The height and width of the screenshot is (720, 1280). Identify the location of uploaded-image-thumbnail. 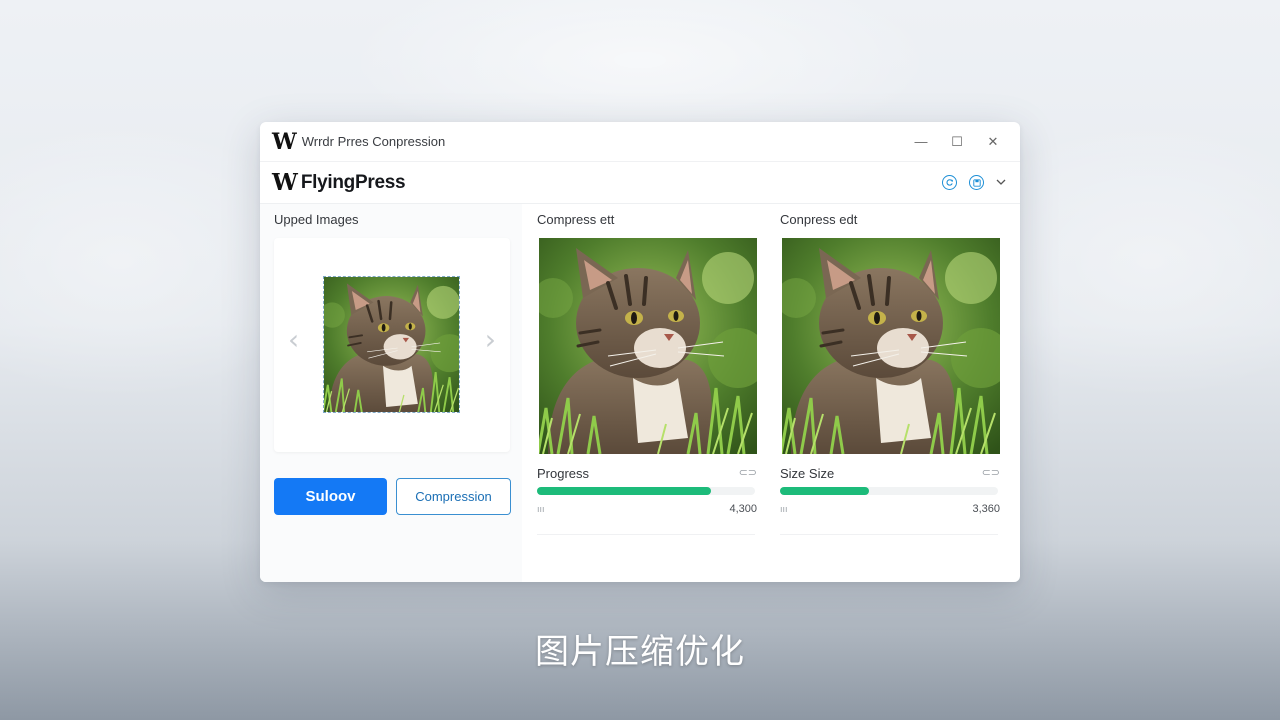
(391, 344).